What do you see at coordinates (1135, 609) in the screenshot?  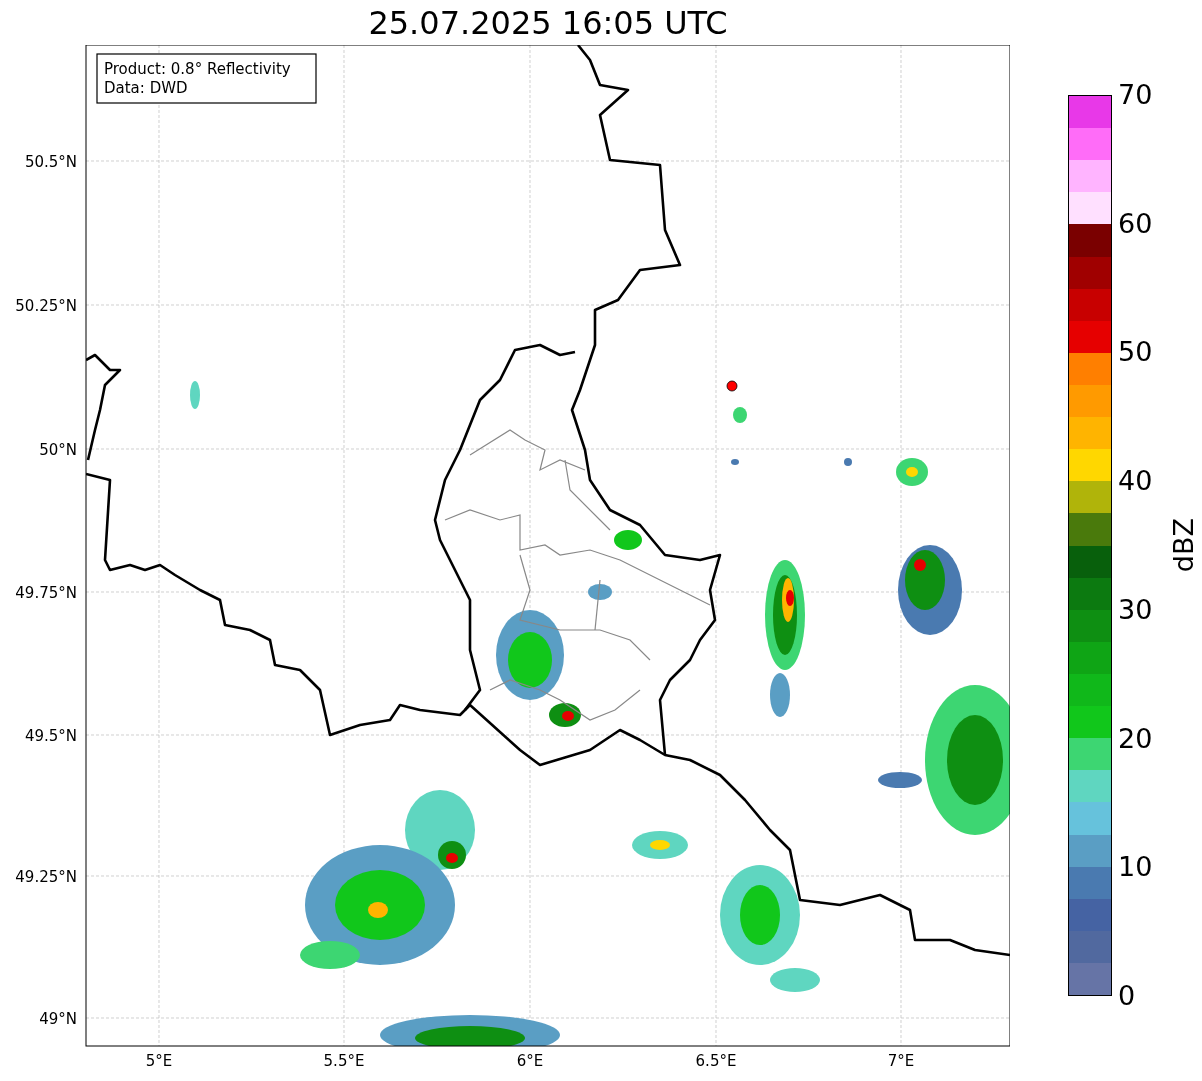 I see `colorbar-tick-label: 30` at bounding box center [1135, 609].